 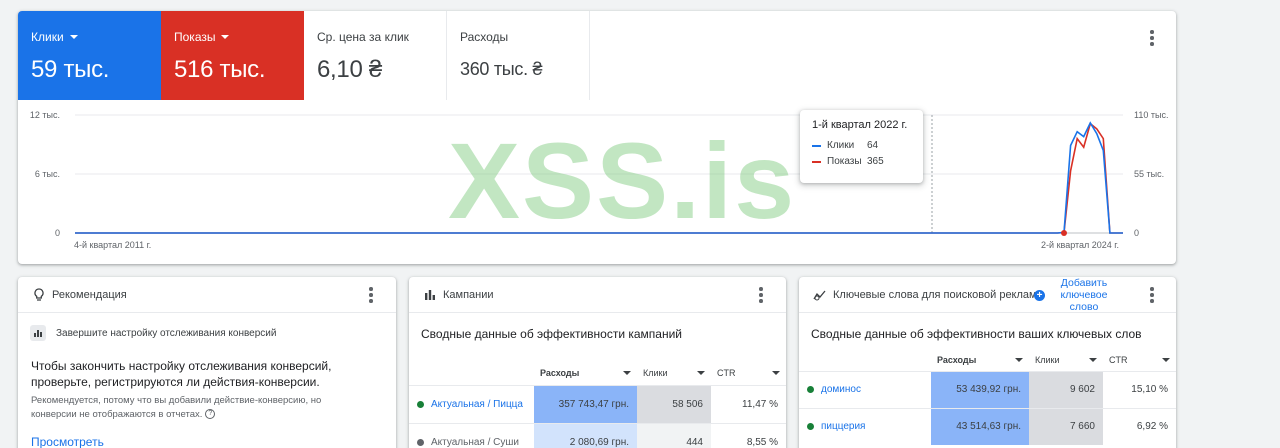 I want to click on table-header-row: Расходы Клики CTR, so click(x=987, y=360).